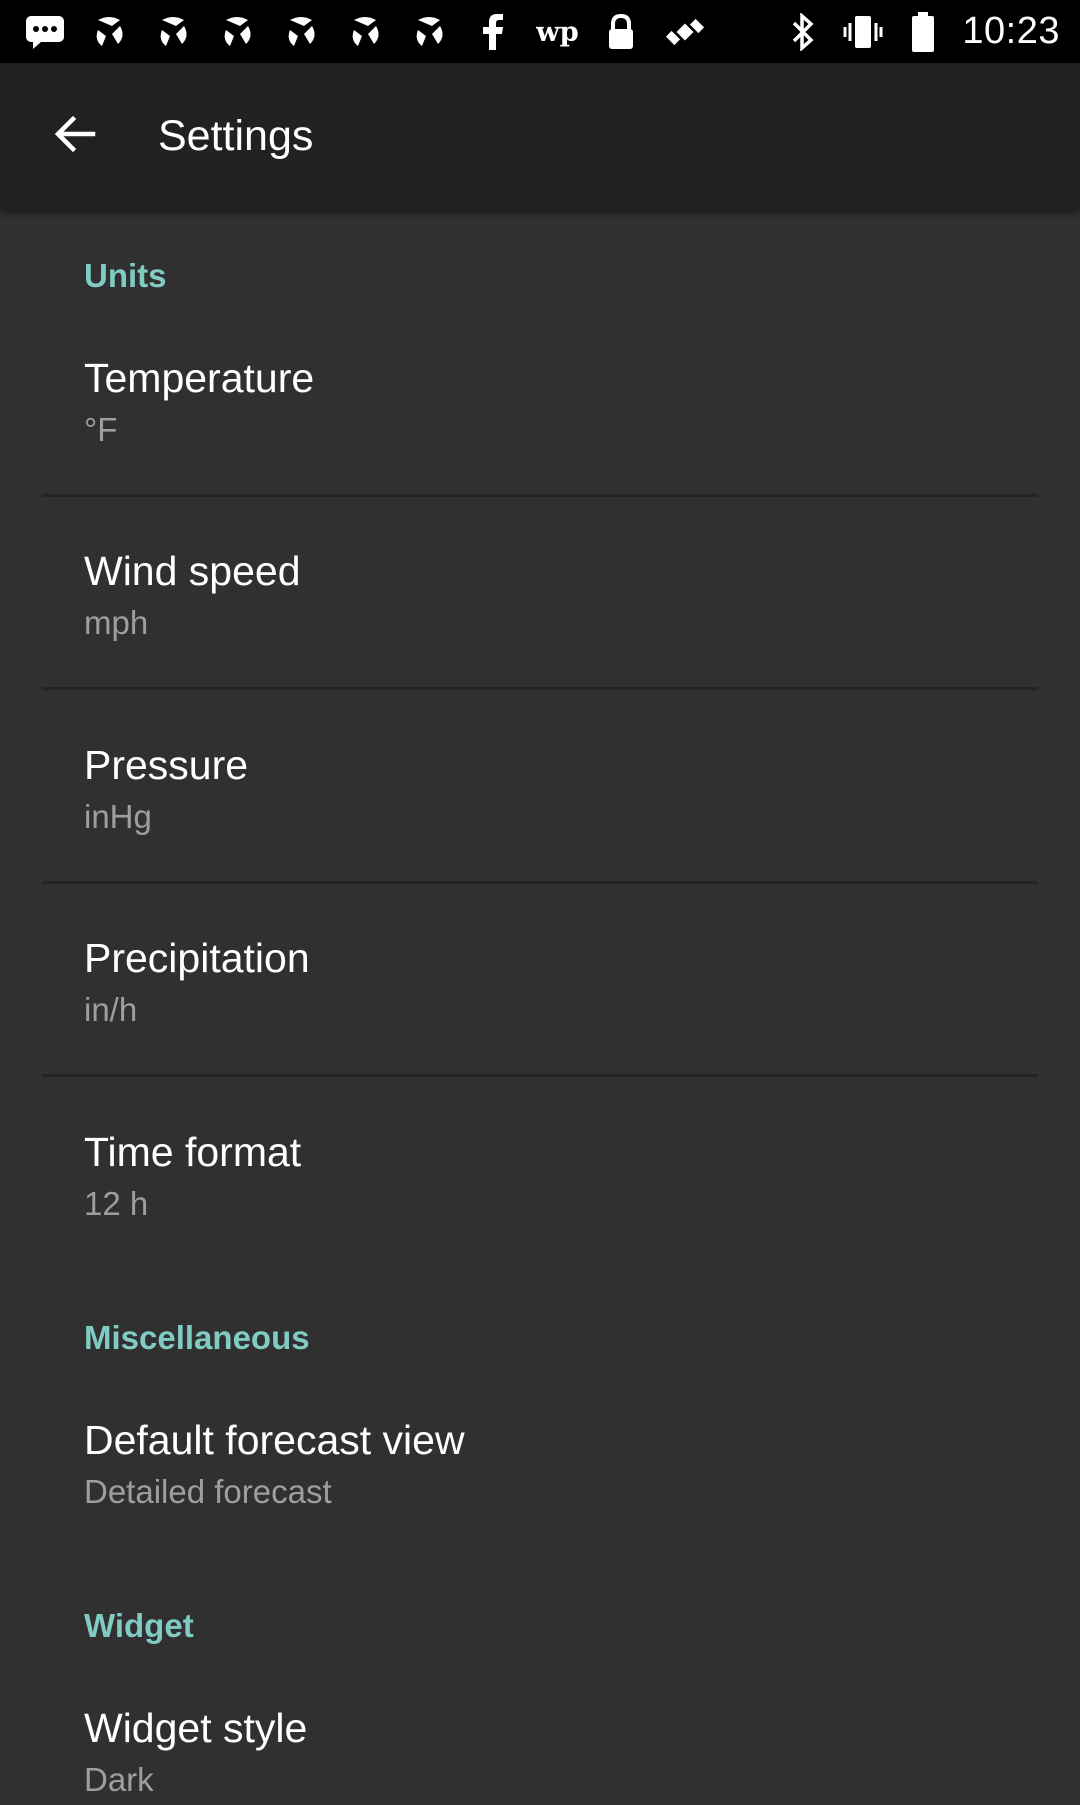  I want to click on pref-default-forecast-view: Default forecast view Detailed forecast, so click(540, 1512).